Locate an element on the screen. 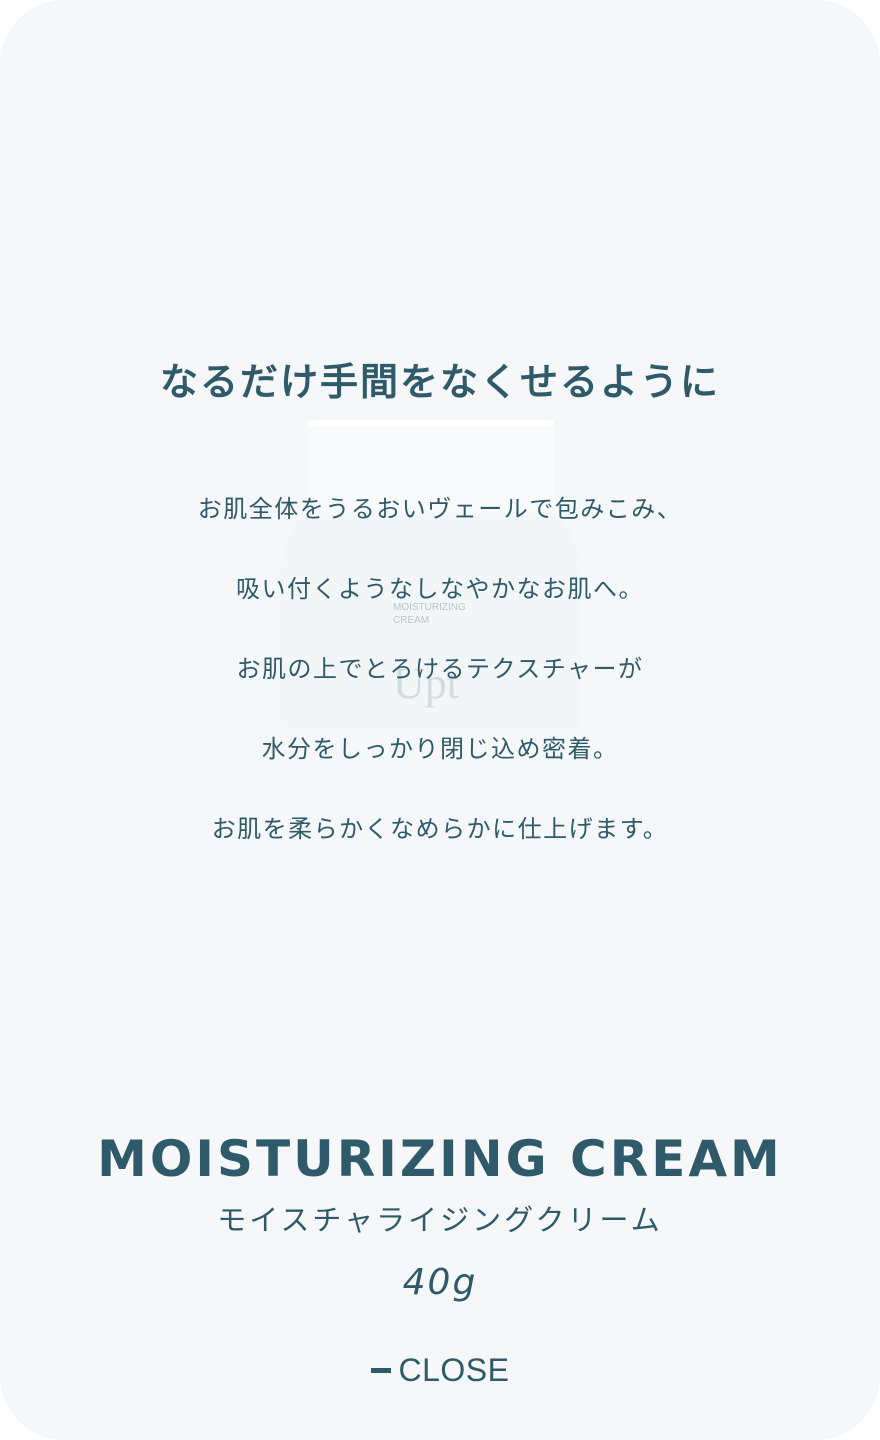 Image resolution: width=880 pixels, height=1440 pixels. headline: なるだけ手間をなくせるように is located at coordinates (439, 382).